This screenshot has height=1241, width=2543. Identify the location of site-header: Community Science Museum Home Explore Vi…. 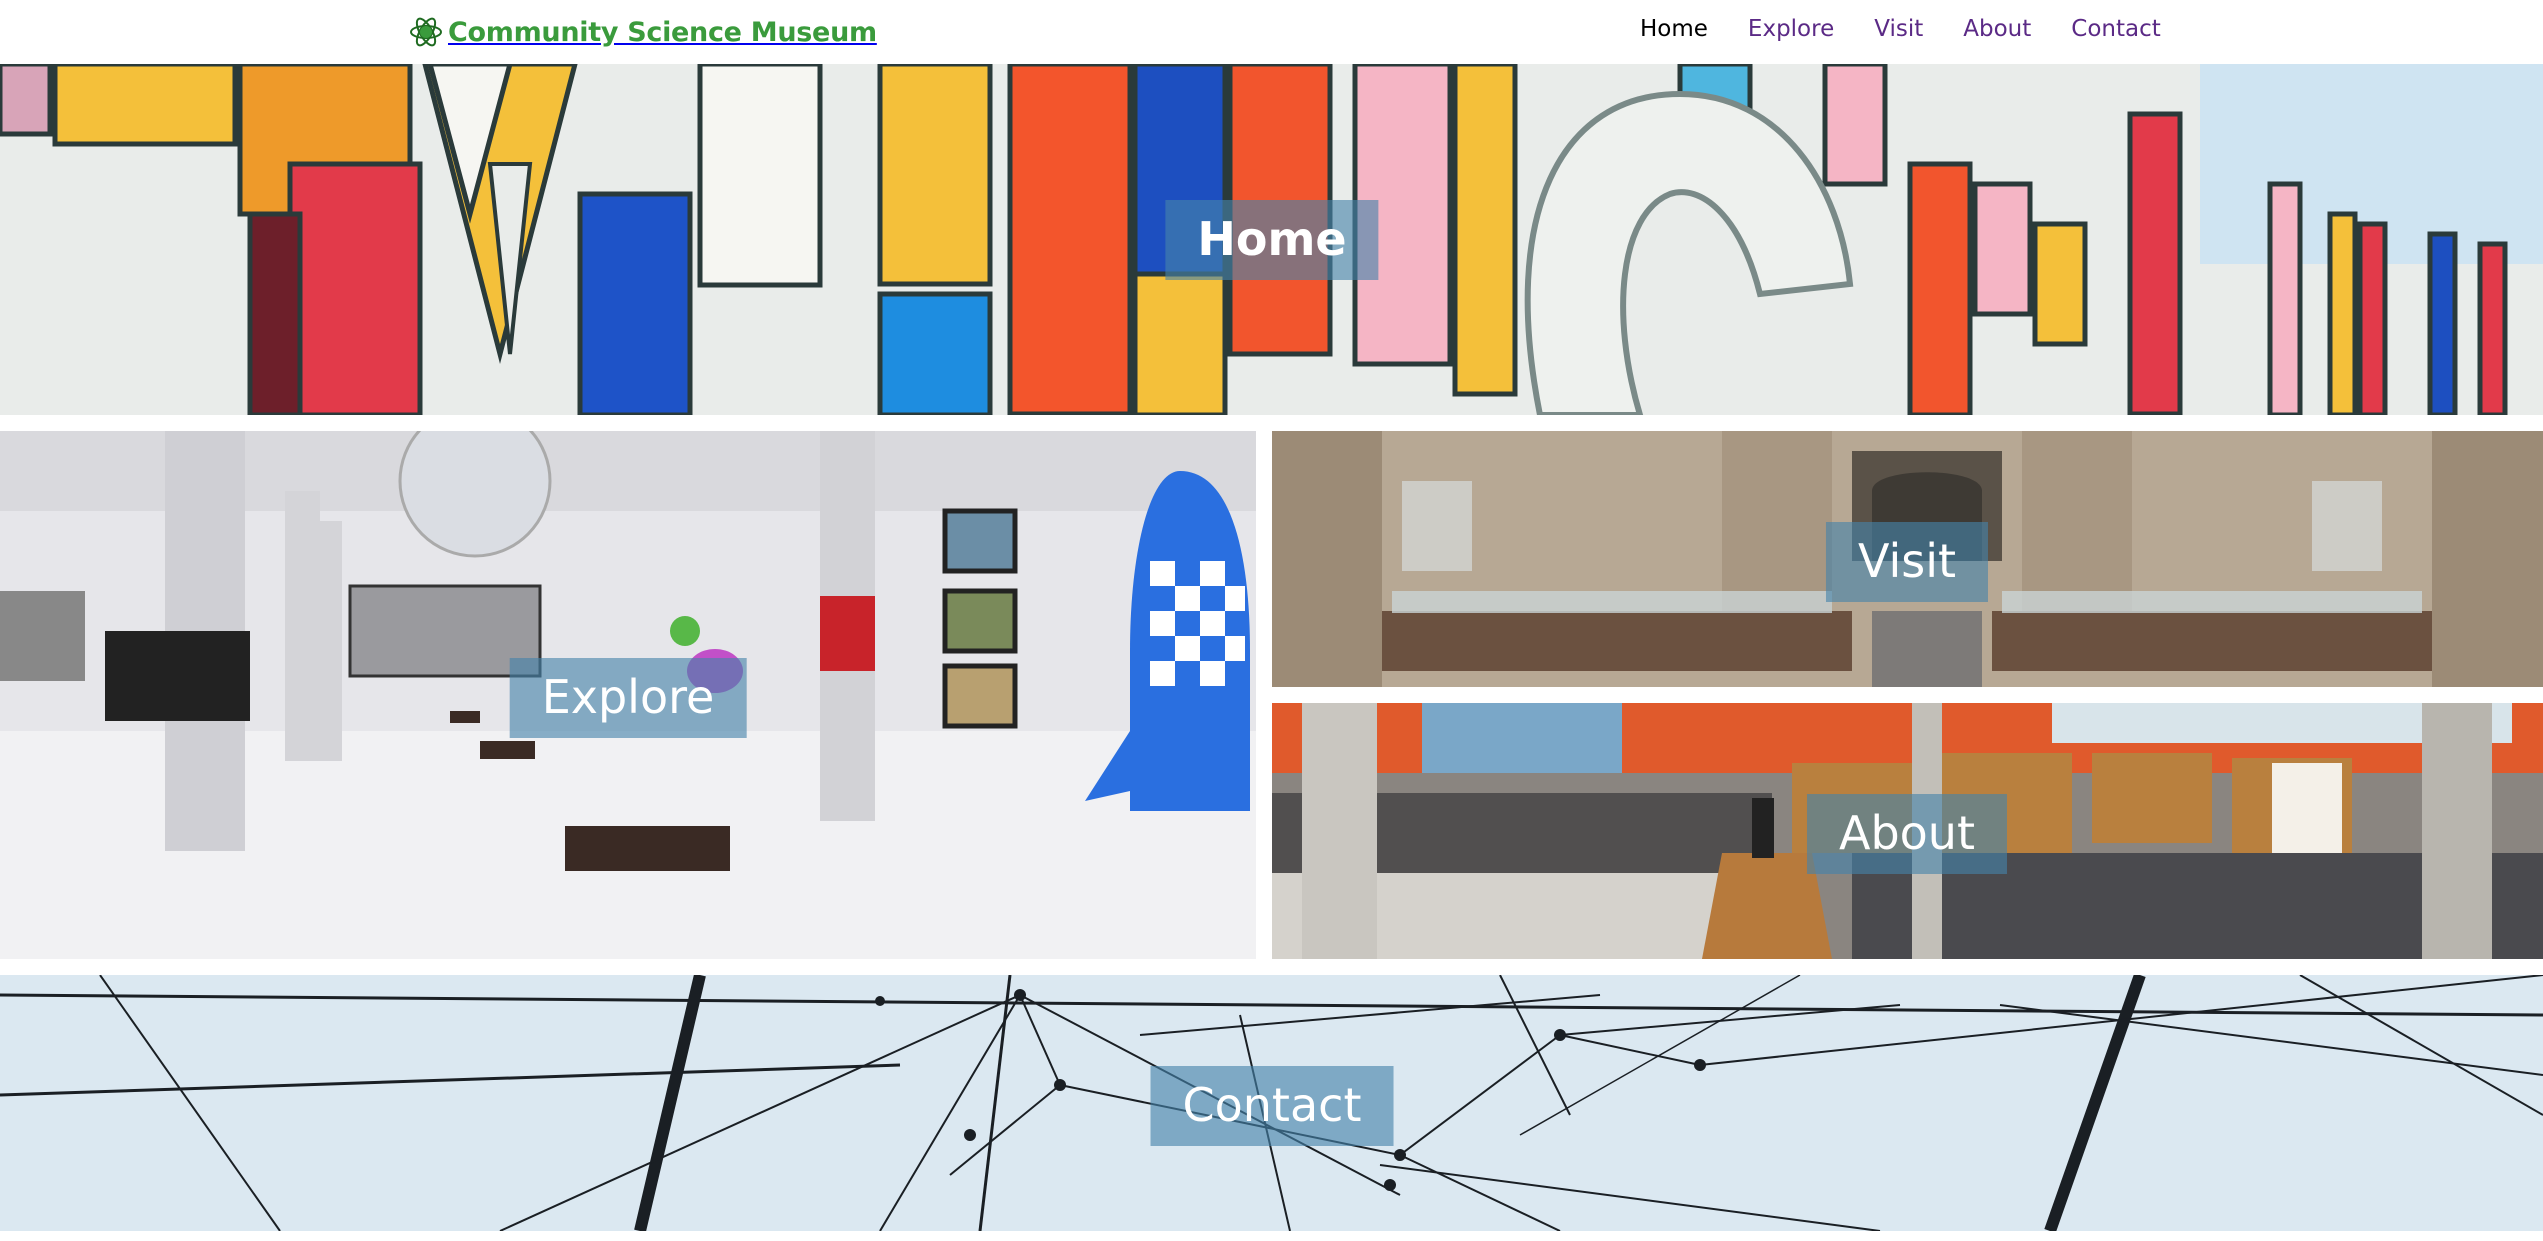
(1271, 32).